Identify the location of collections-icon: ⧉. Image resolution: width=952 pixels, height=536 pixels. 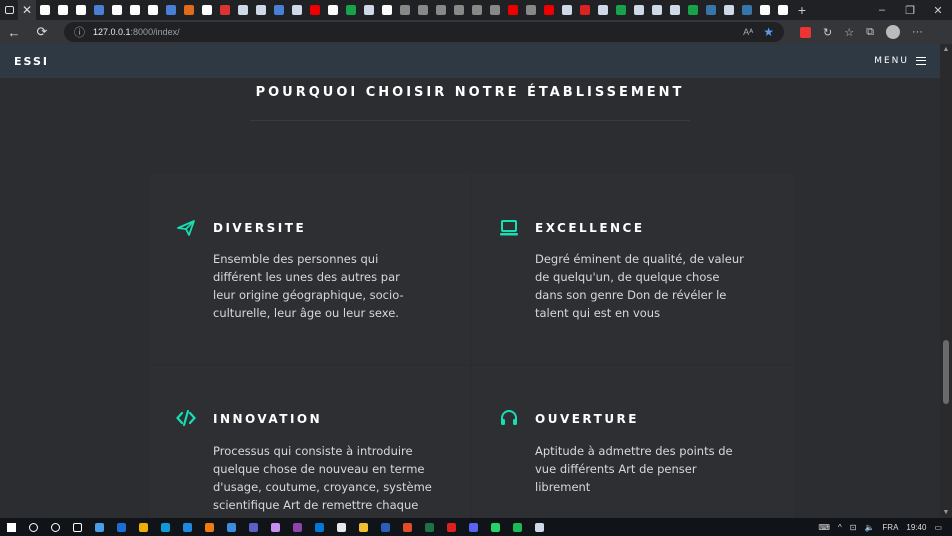
(870, 32).